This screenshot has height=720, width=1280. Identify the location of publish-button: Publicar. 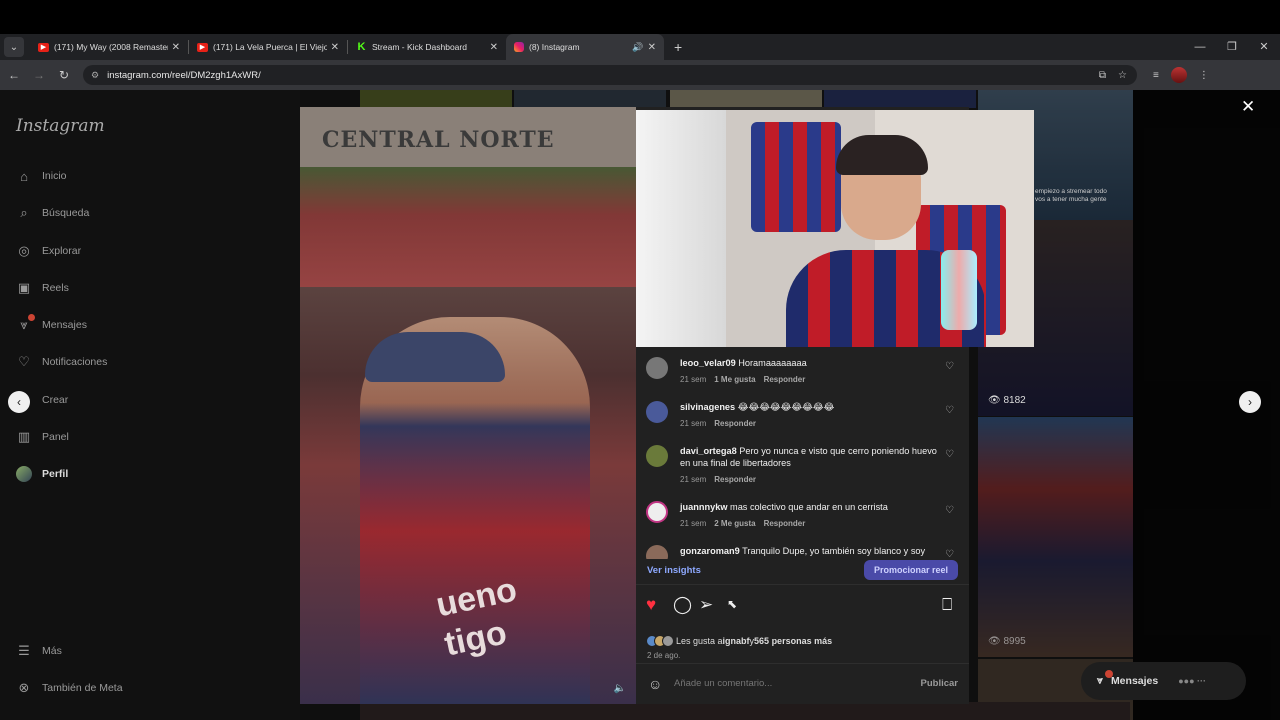
(940, 683).